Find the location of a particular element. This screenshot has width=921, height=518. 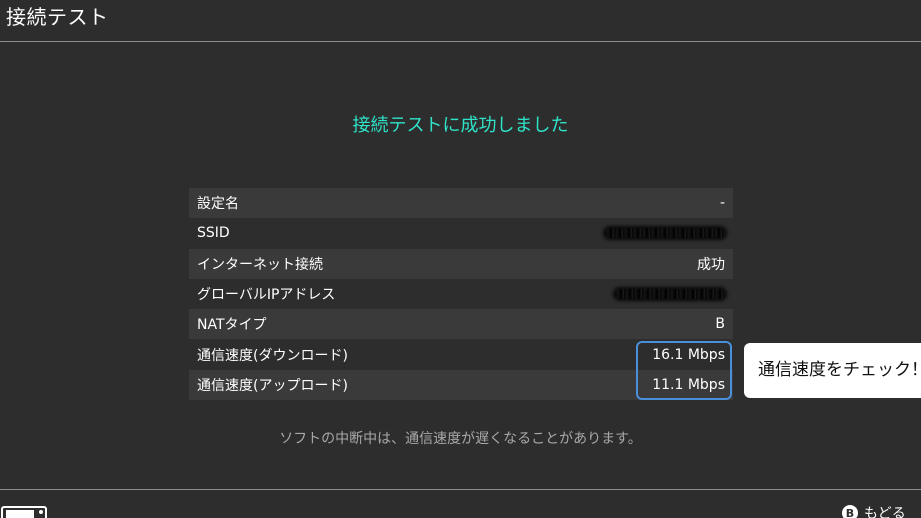

back-button: B もどる is located at coordinates (874, 510).